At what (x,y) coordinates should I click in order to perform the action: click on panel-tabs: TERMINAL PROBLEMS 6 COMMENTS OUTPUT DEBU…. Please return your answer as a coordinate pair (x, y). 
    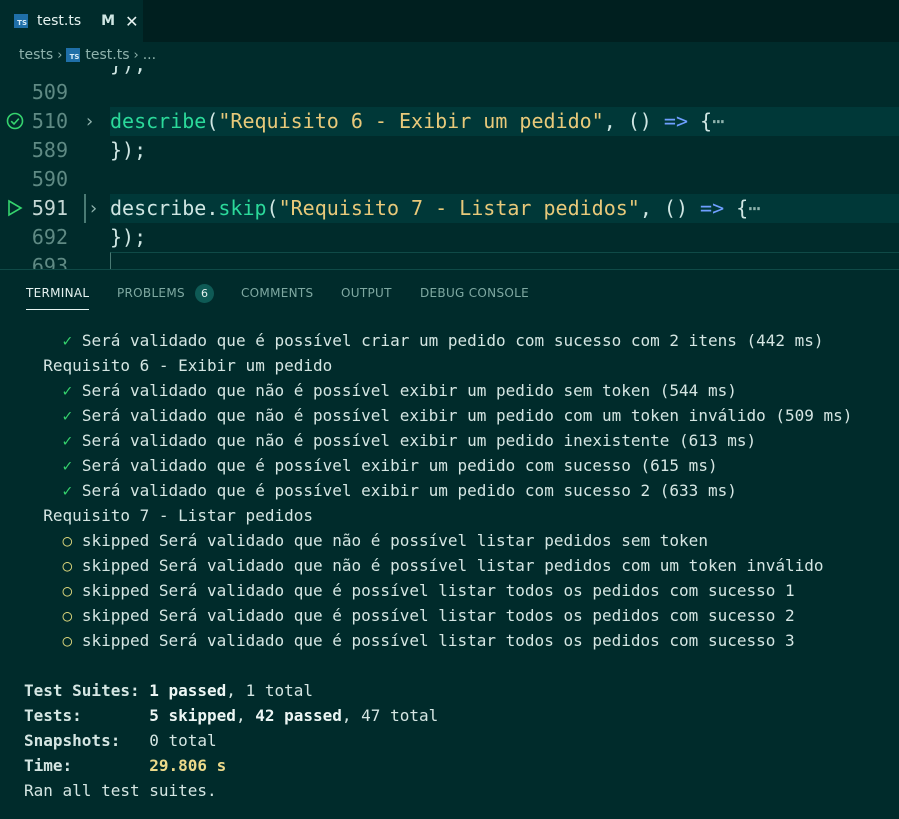
    Looking at the image, I should click on (449, 294).